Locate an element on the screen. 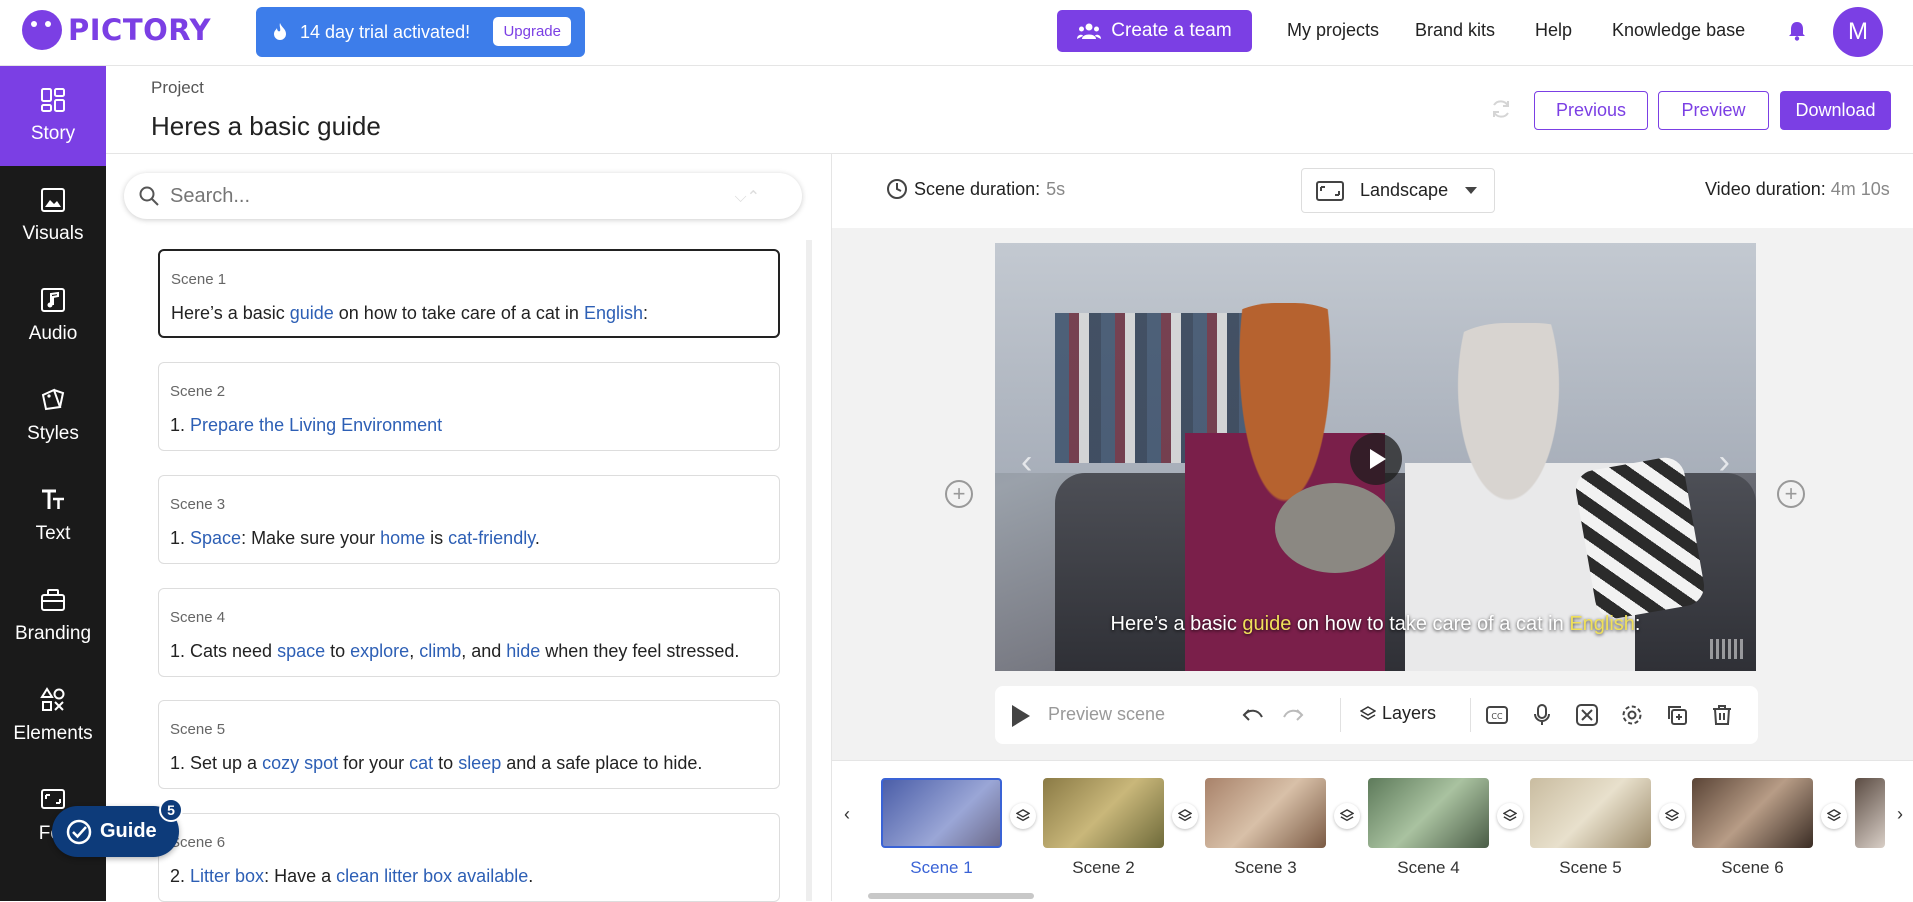 Image resolution: width=1913 pixels, height=902 pixels. sidebar-item-audio: Audio is located at coordinates (53, 316).